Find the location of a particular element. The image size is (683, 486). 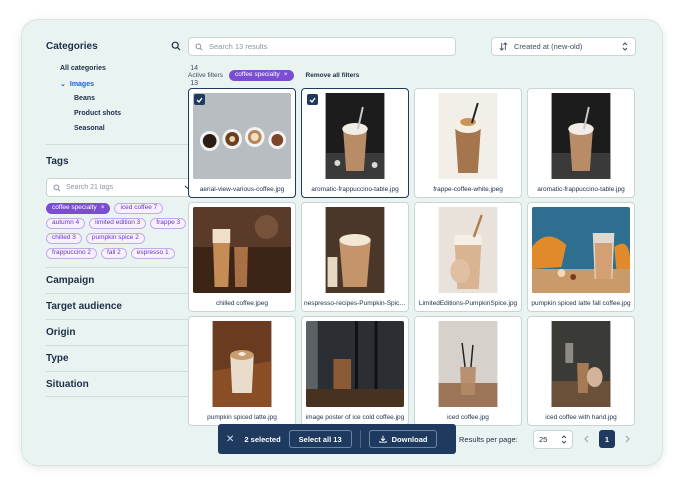

chevron-down-icon: ⌄ is located at coordinates (63, 84).